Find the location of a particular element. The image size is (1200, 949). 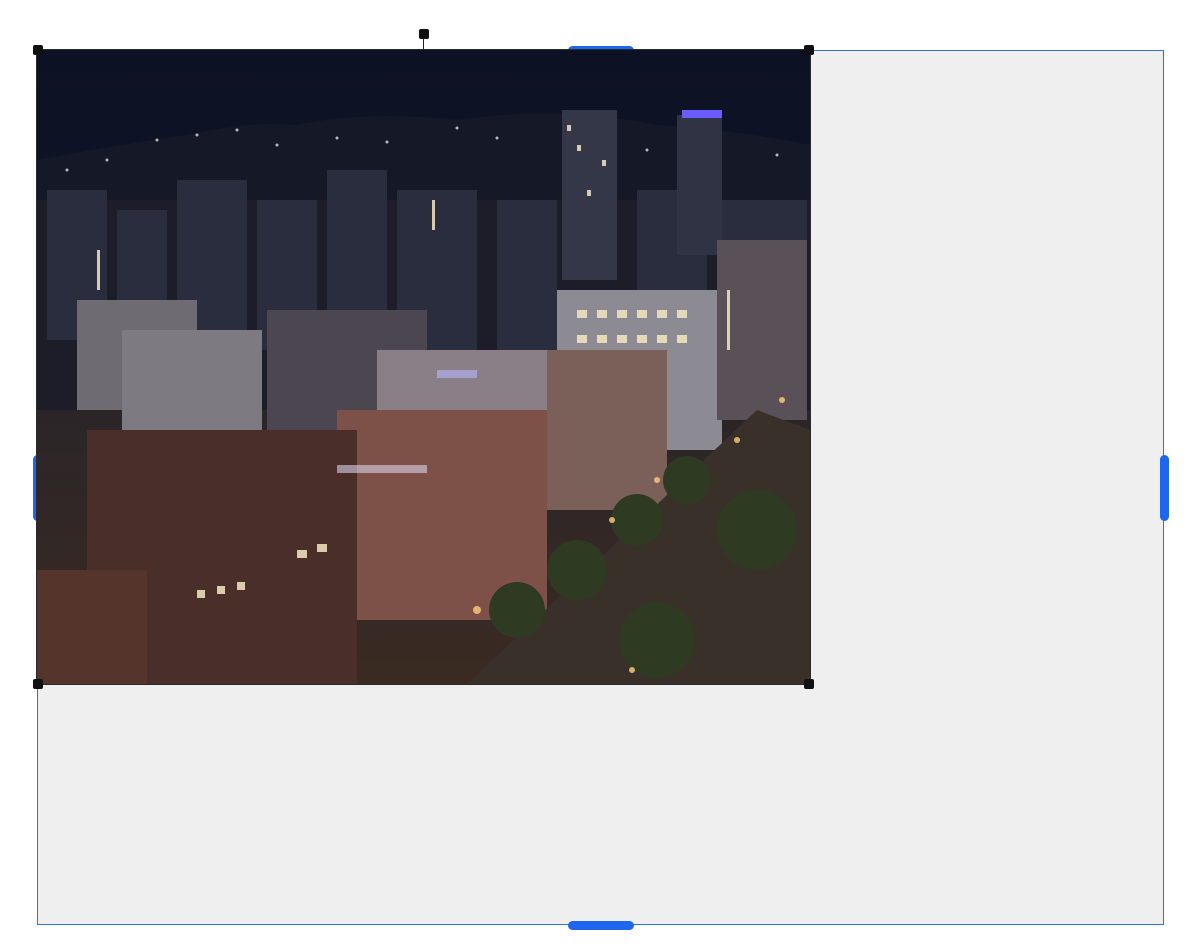

resize-handle-top-left is located at coordinates (38, 50).